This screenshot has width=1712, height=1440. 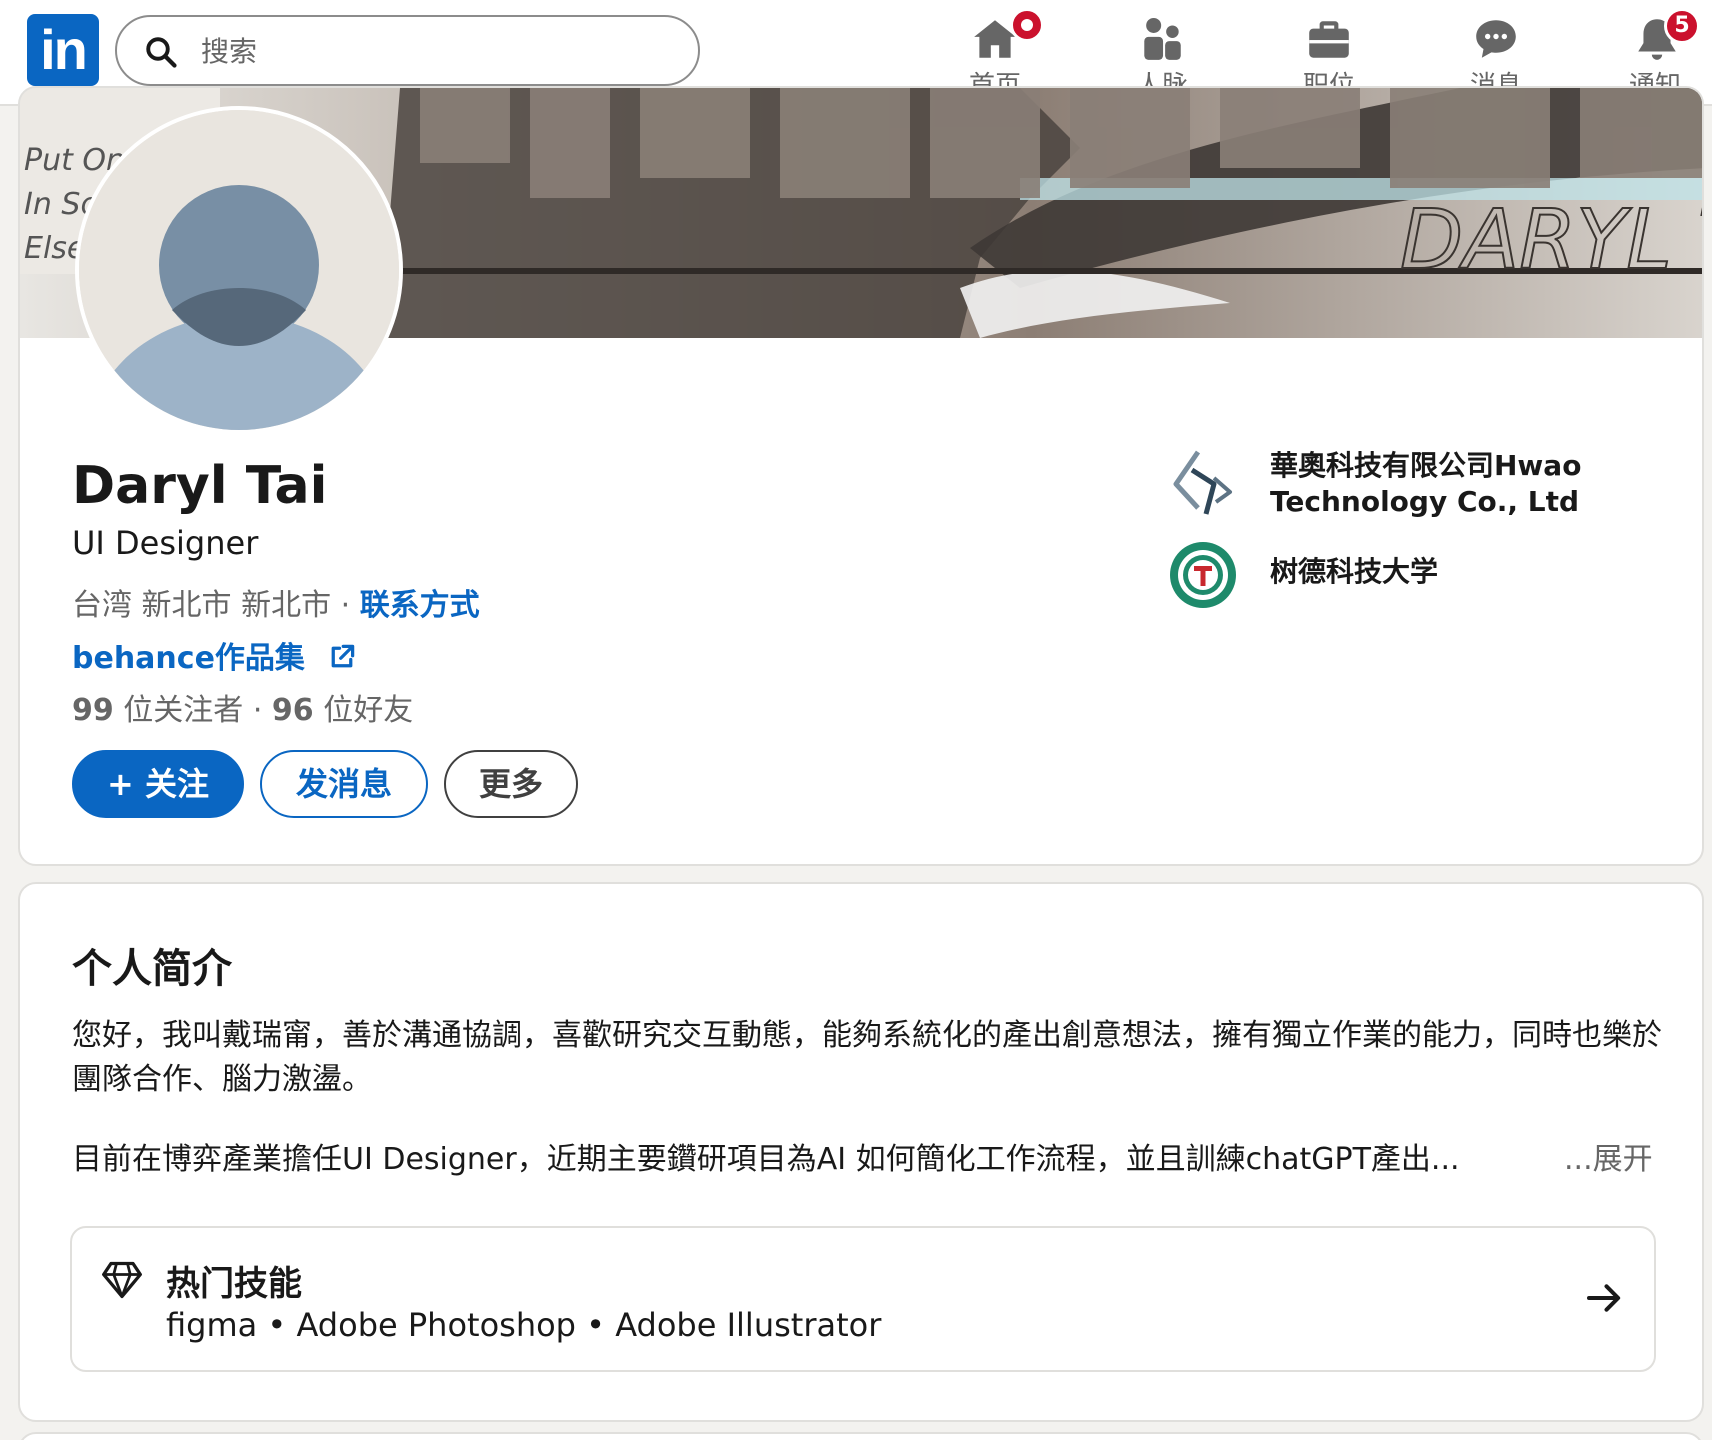 What do you see at coordinates (234, 1284) in the screenshot?
I see `top-skills-title: 热门技能` at bounding box center [234, 1284].